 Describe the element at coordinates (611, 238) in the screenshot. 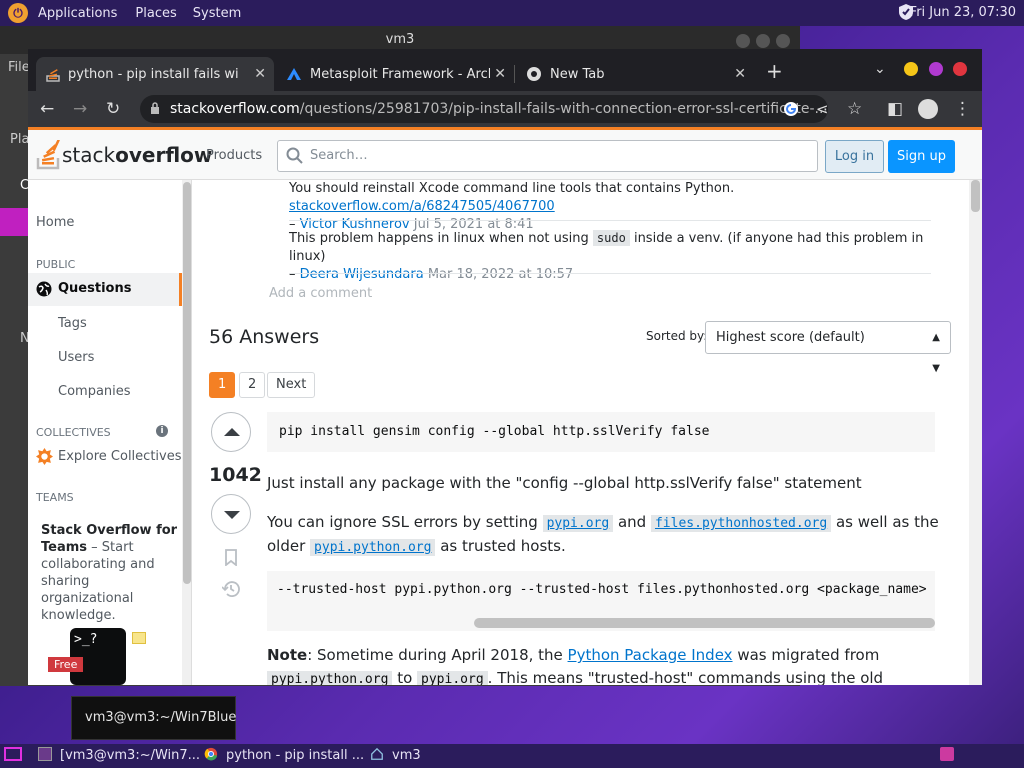

I see `comment-code: sudo` at that location.